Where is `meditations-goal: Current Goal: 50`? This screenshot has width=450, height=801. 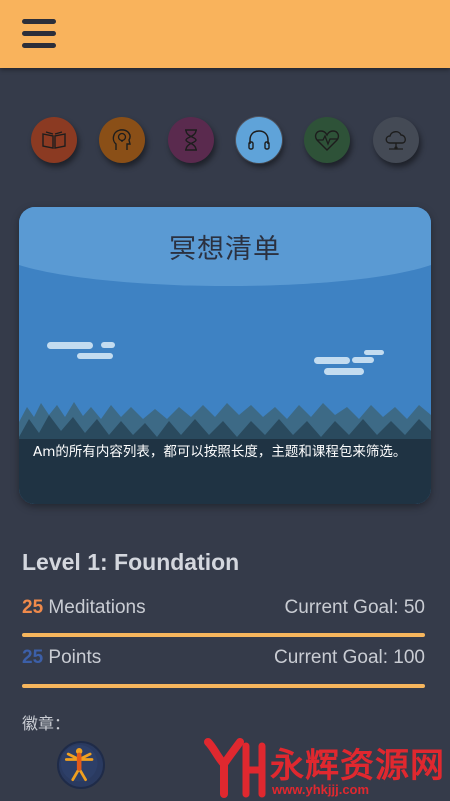 meditations-goal: Current Goal: 50 is located at coordinates (354, 607).